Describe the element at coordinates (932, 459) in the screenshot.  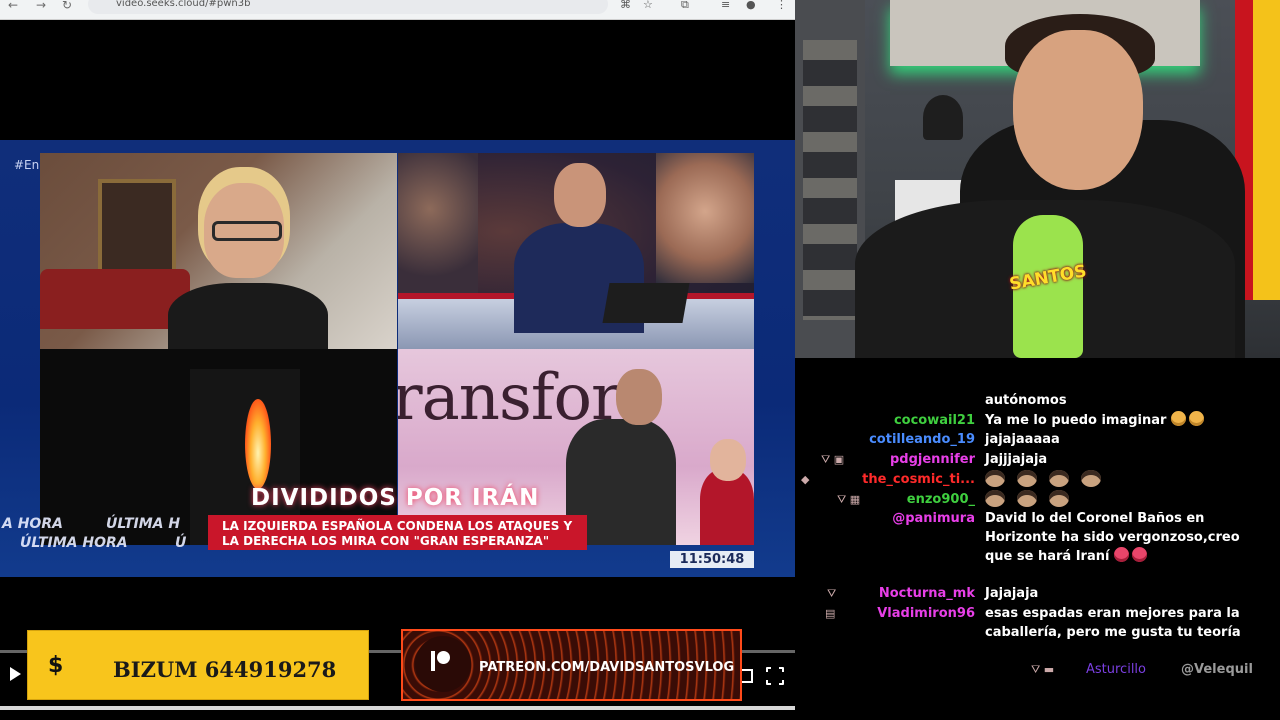
I see `chat-username: pdgjennifer` at that location.